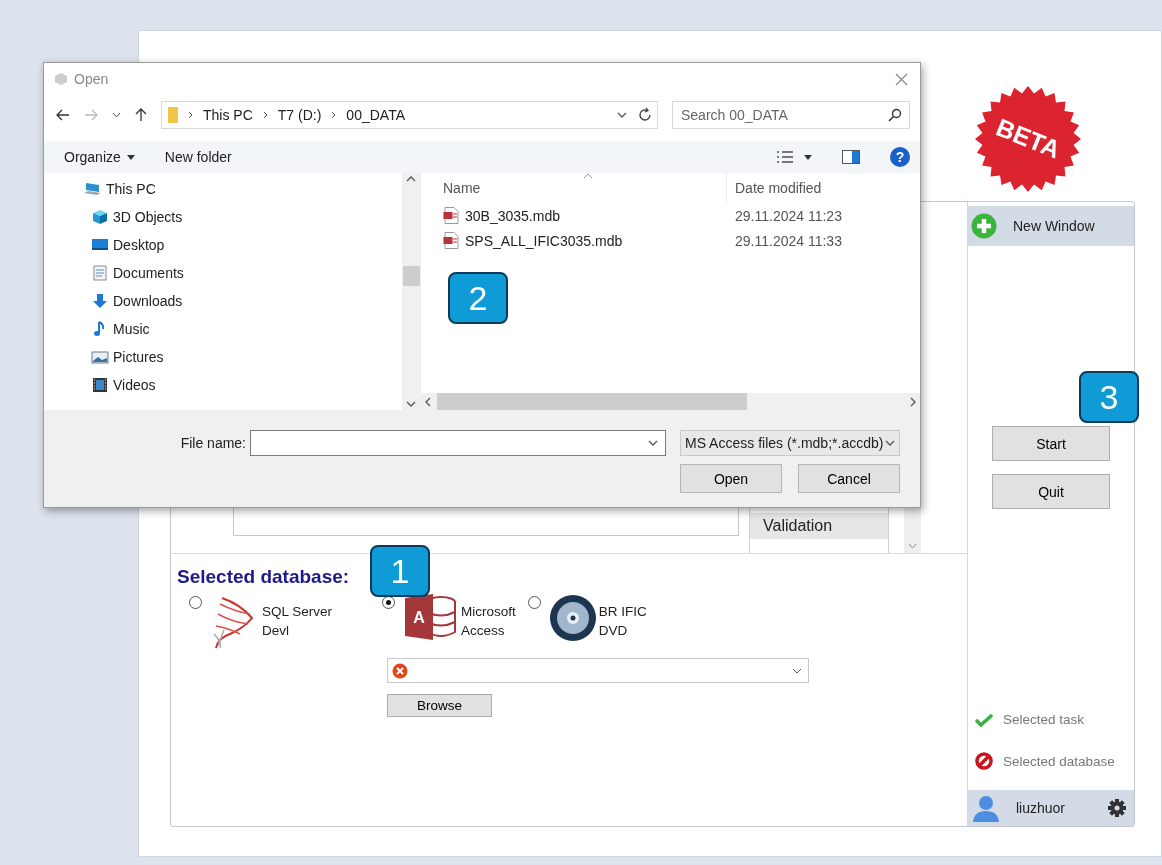  What do you see at coordinates (984, 226) in the screenshot?
I see `plus-icon` at bounding box center [984, 226].